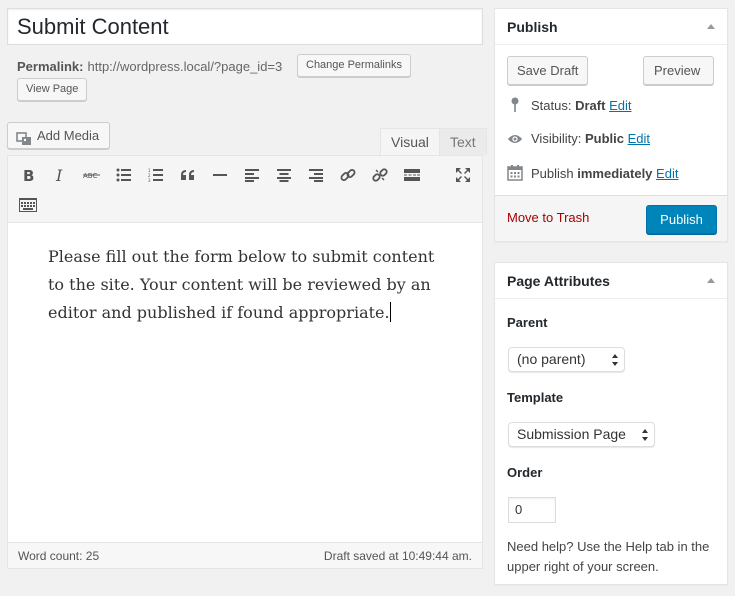 The height and width of the screenshot is (596, 735). Describe the element at coordinates (515, 139) in the screenshot. I see `eye-icon` at that location.